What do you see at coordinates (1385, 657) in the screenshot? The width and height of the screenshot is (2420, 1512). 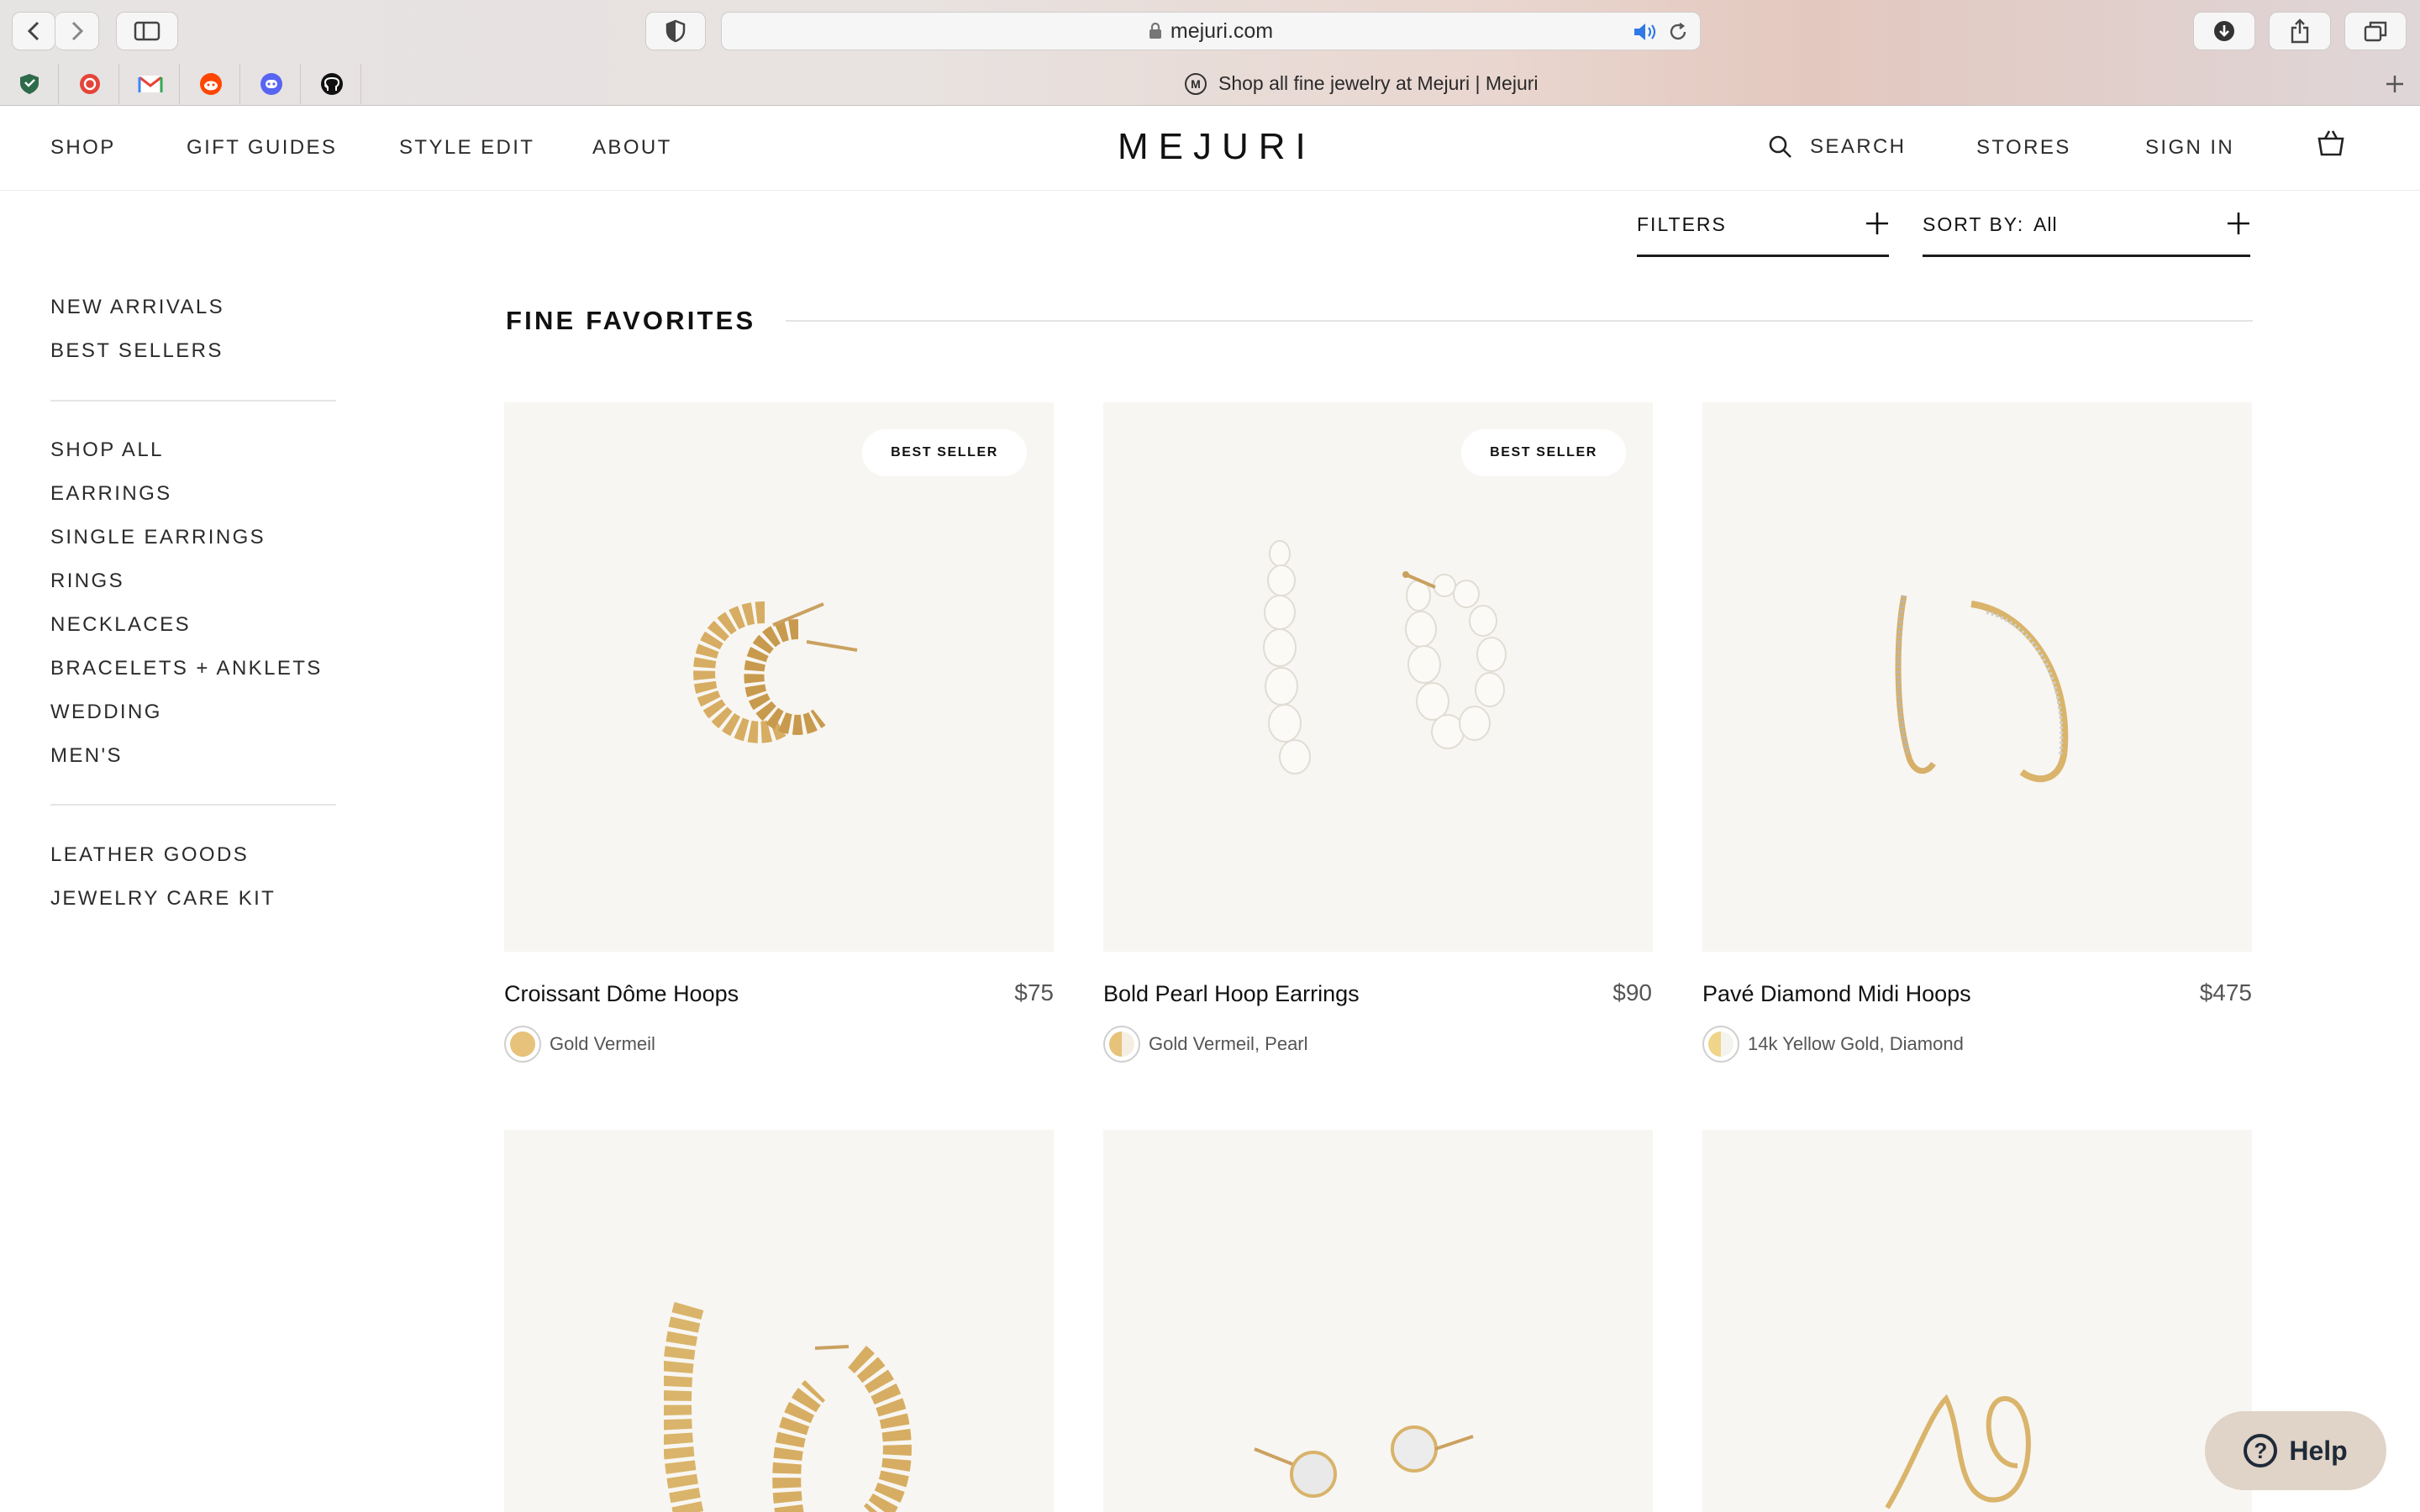 I see `pearl-hoop-earring-image` at bounding box center [1385, 657].